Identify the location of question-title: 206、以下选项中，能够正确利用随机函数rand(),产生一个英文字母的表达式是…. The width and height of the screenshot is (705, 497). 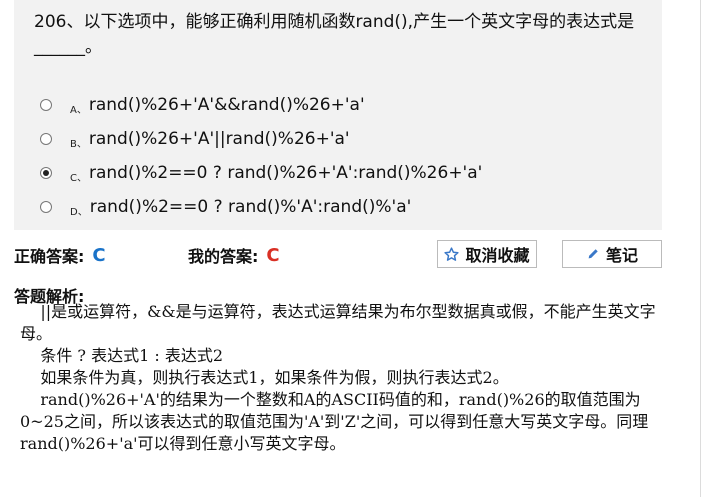
(334, 34).